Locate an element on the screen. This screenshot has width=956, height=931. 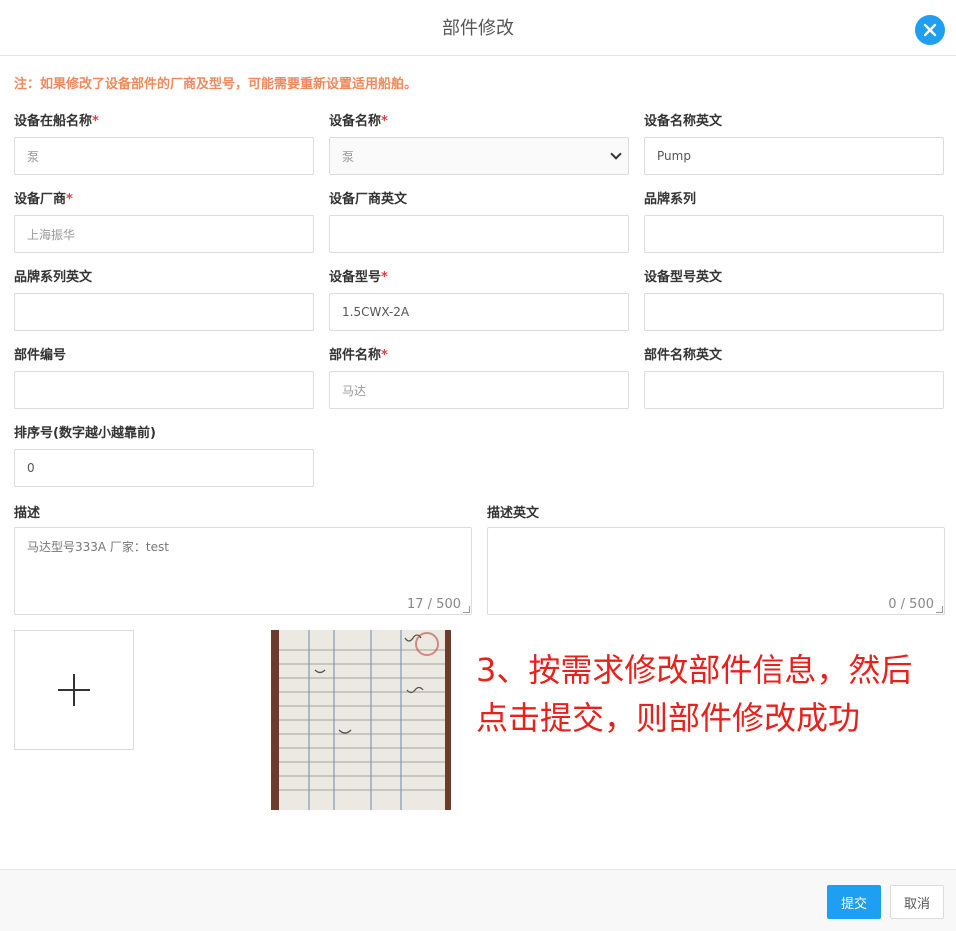
dialog-header: 部件修改 is located at coordinates (478, 28).